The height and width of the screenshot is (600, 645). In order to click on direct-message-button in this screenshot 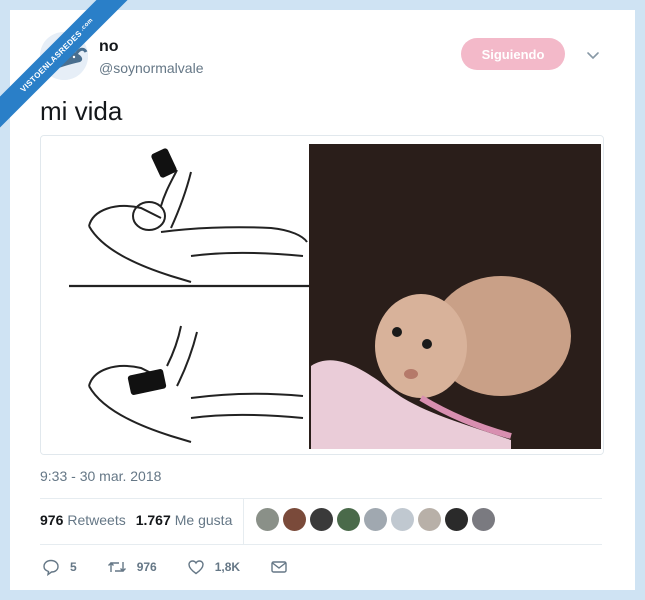, I will do `click(284, 567)`.